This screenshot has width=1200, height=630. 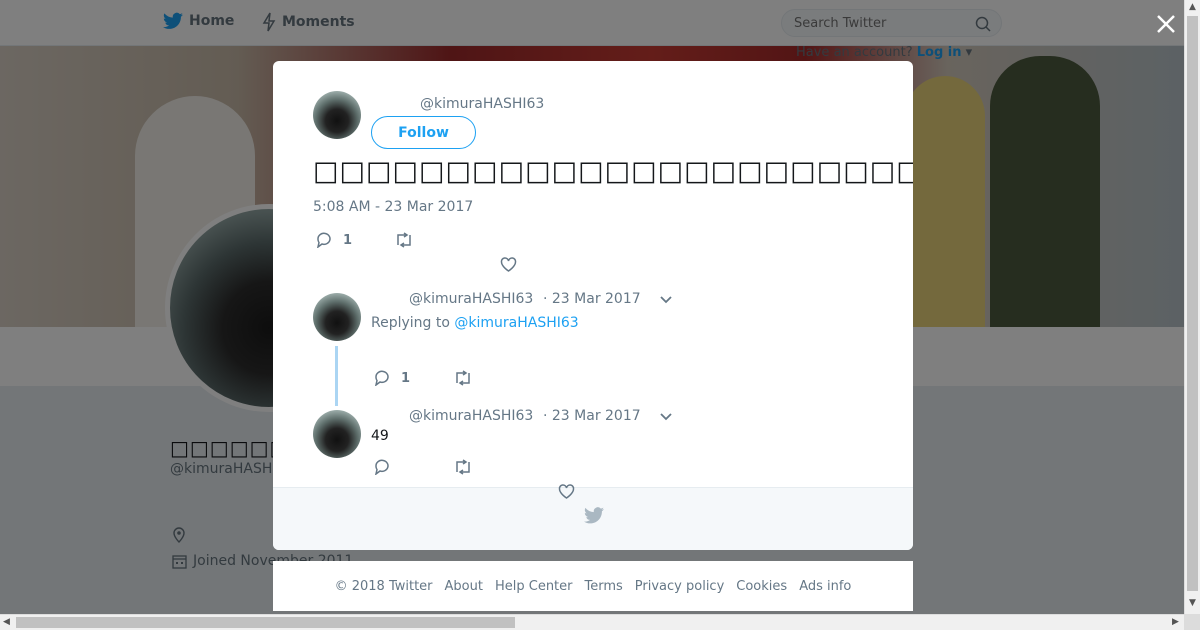 What do you see at coordinates (337, 115) in the screenshot?
I see `tweet-author-avatar` at bounding box center [337, 115].